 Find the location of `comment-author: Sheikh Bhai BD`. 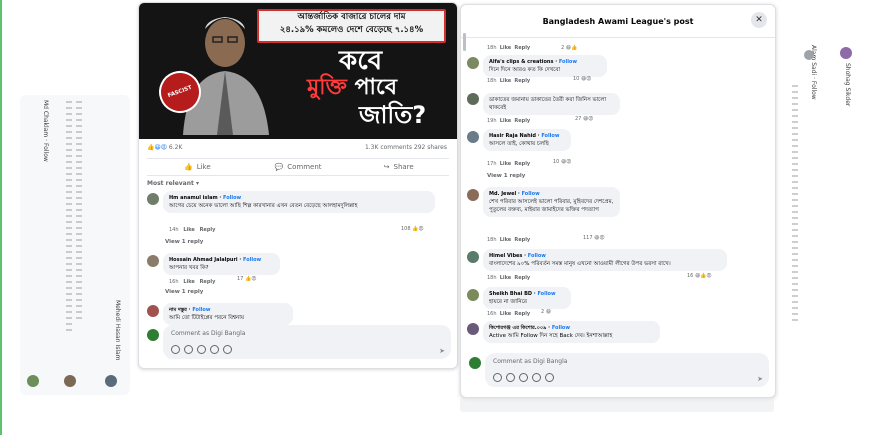

comment-author: Sheikh Bhai BD is located at coordinates (510, 294).